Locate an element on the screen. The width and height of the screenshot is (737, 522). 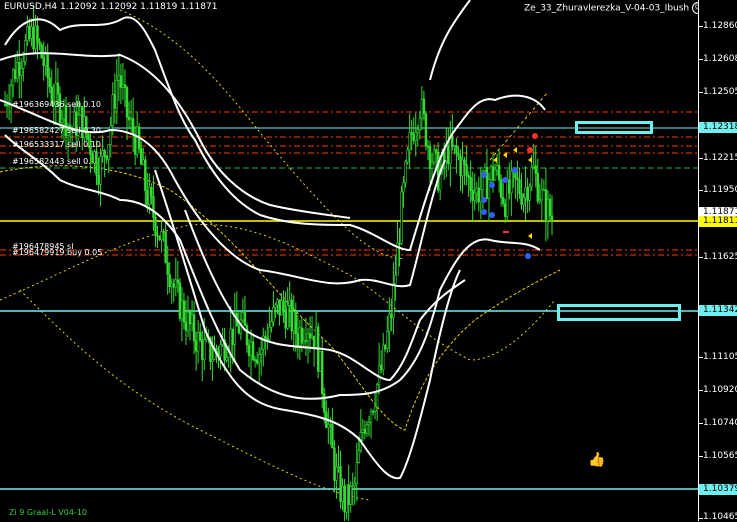
thumbs-up-icon: 👍 is located at coordinates (596, 460).